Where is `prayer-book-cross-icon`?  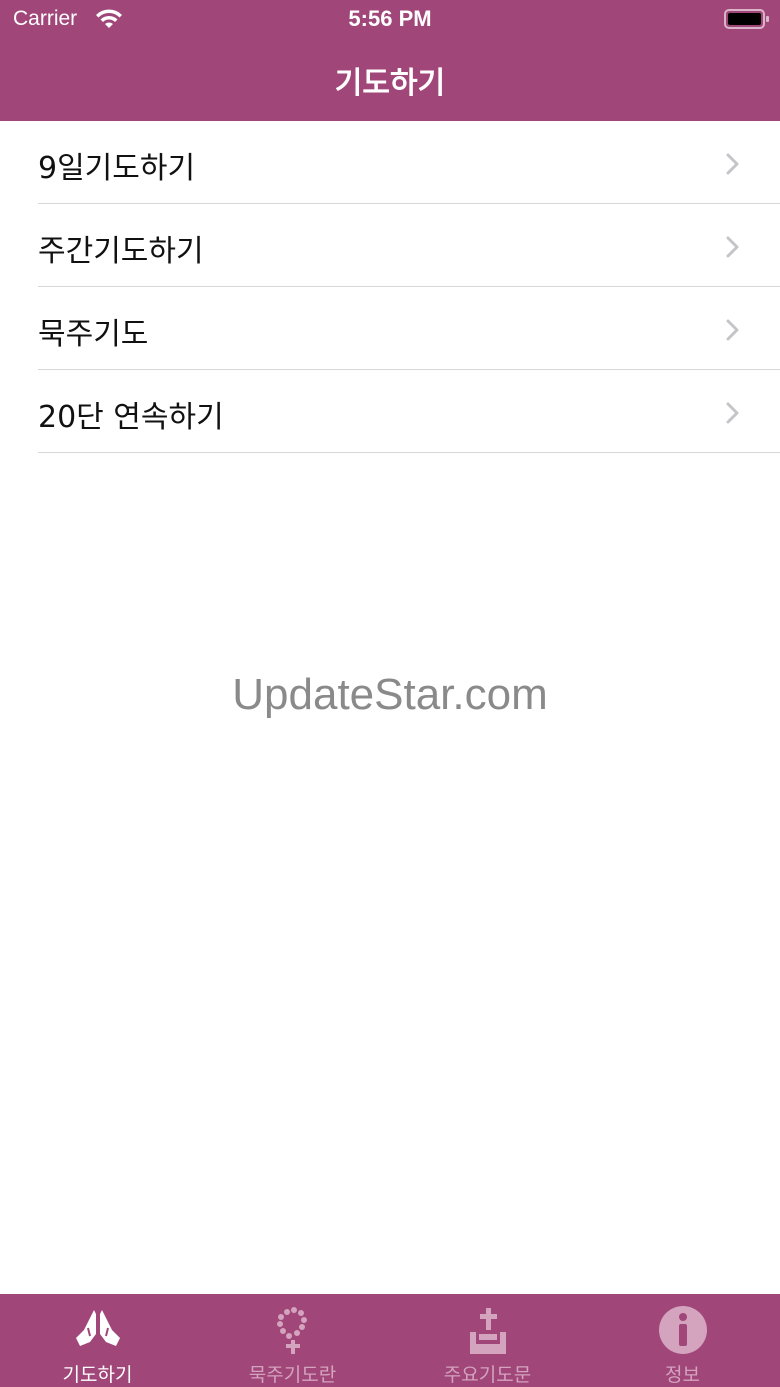
prayer-book-cross-icon is located at coordinates (488, 1331).